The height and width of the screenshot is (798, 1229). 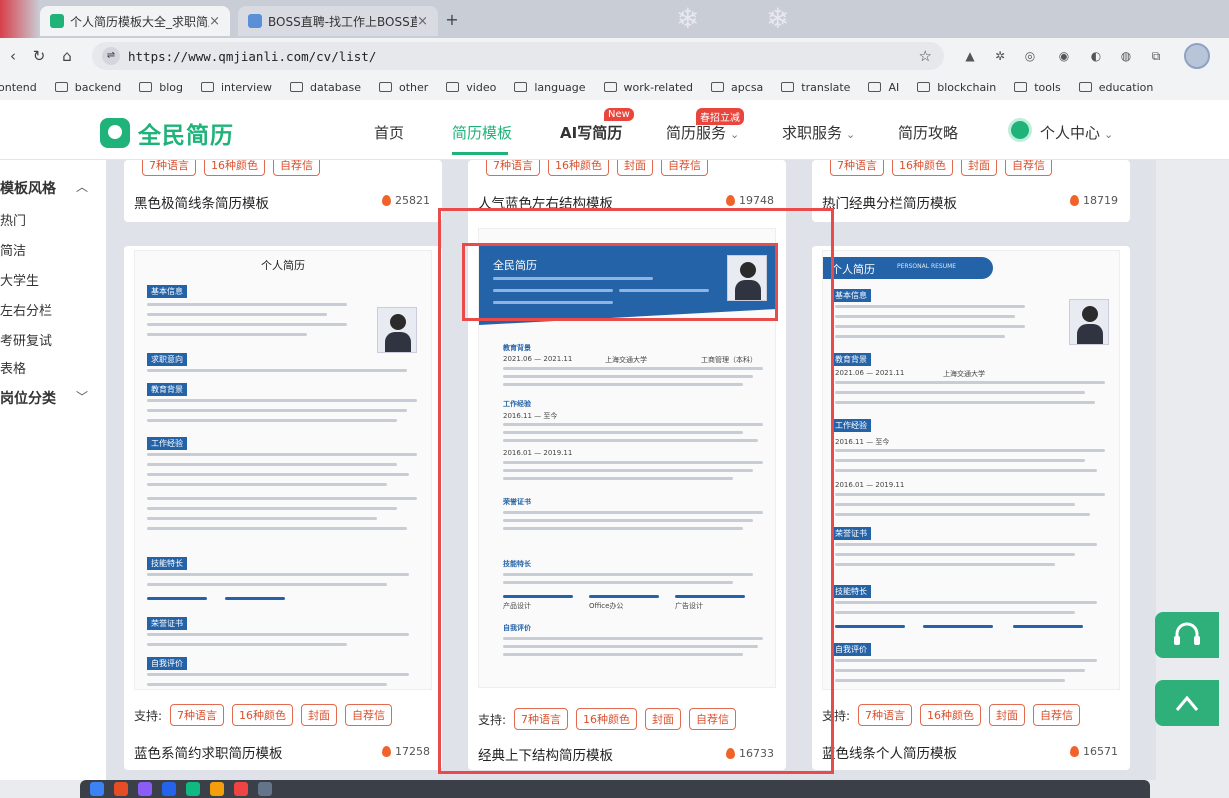 I want to click on site-info-icon: ⇌, so click(x=111, y=56).